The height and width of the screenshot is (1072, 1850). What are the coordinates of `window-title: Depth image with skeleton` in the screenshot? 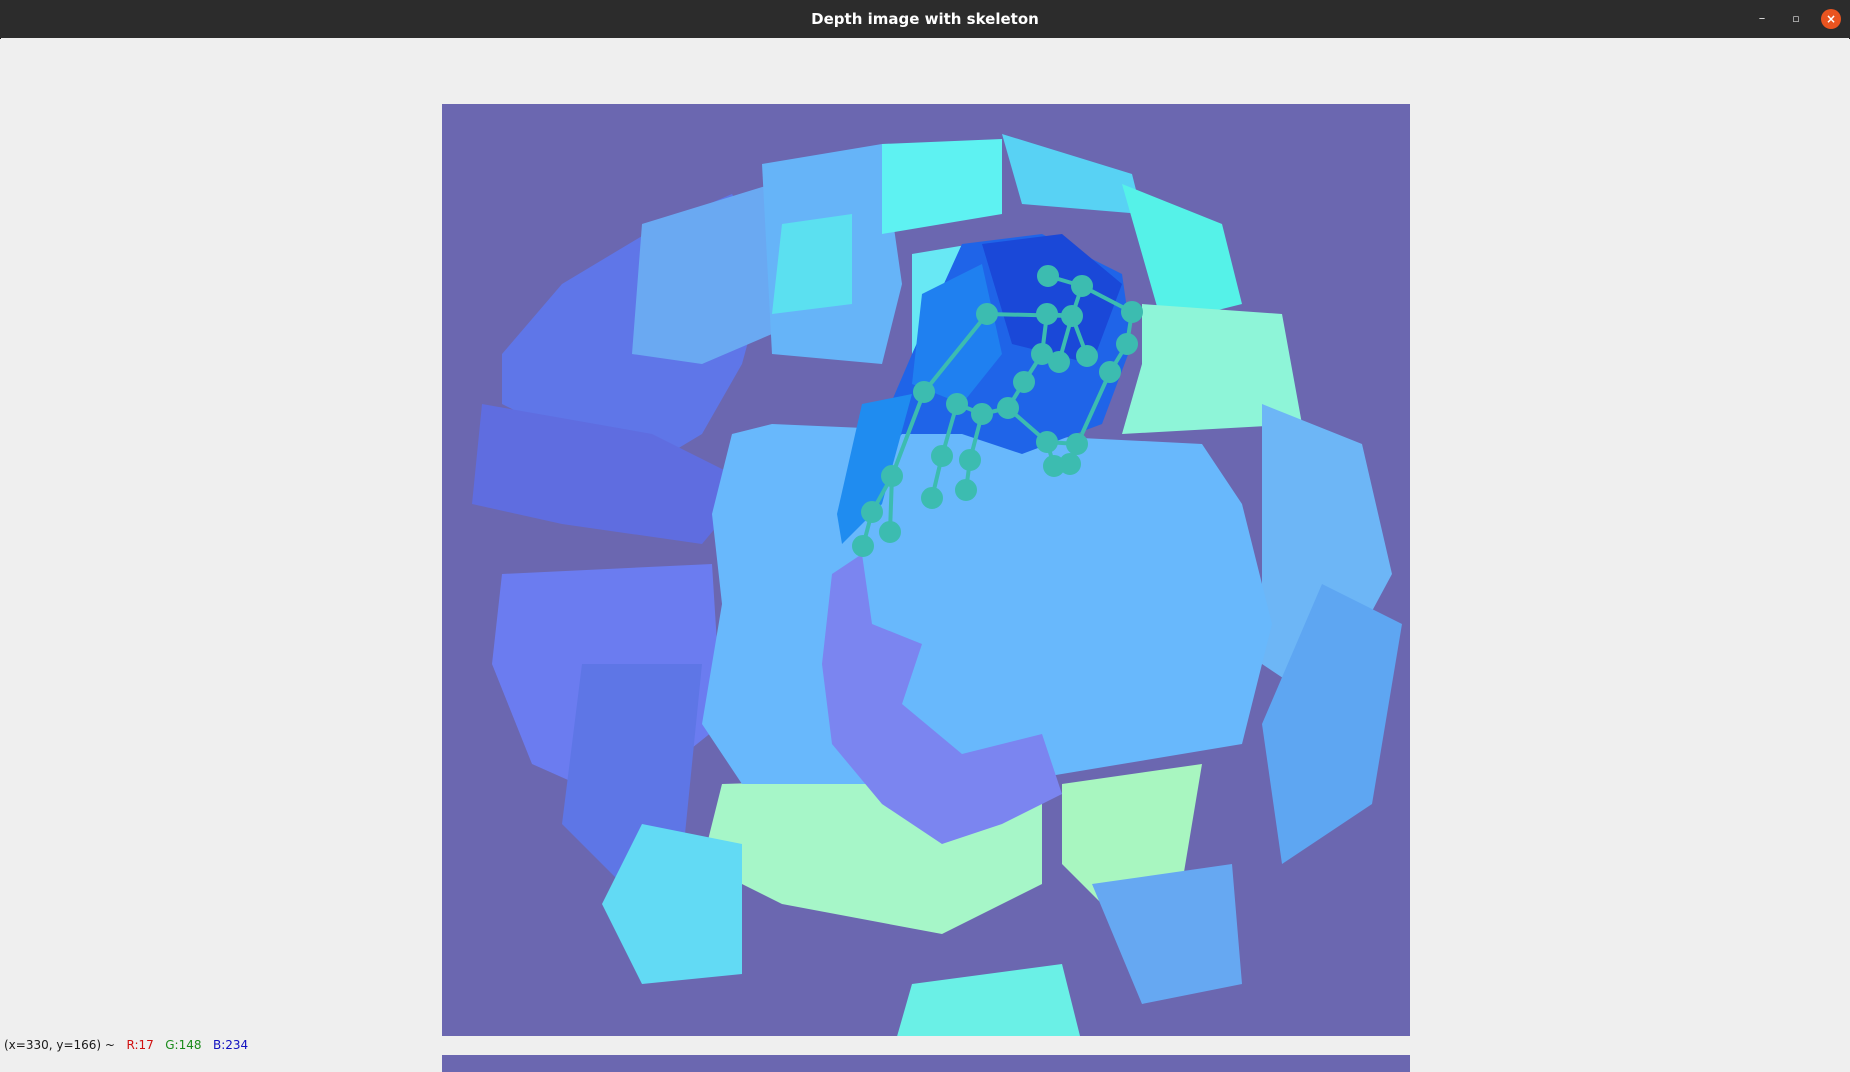 It's located at (925, 19).